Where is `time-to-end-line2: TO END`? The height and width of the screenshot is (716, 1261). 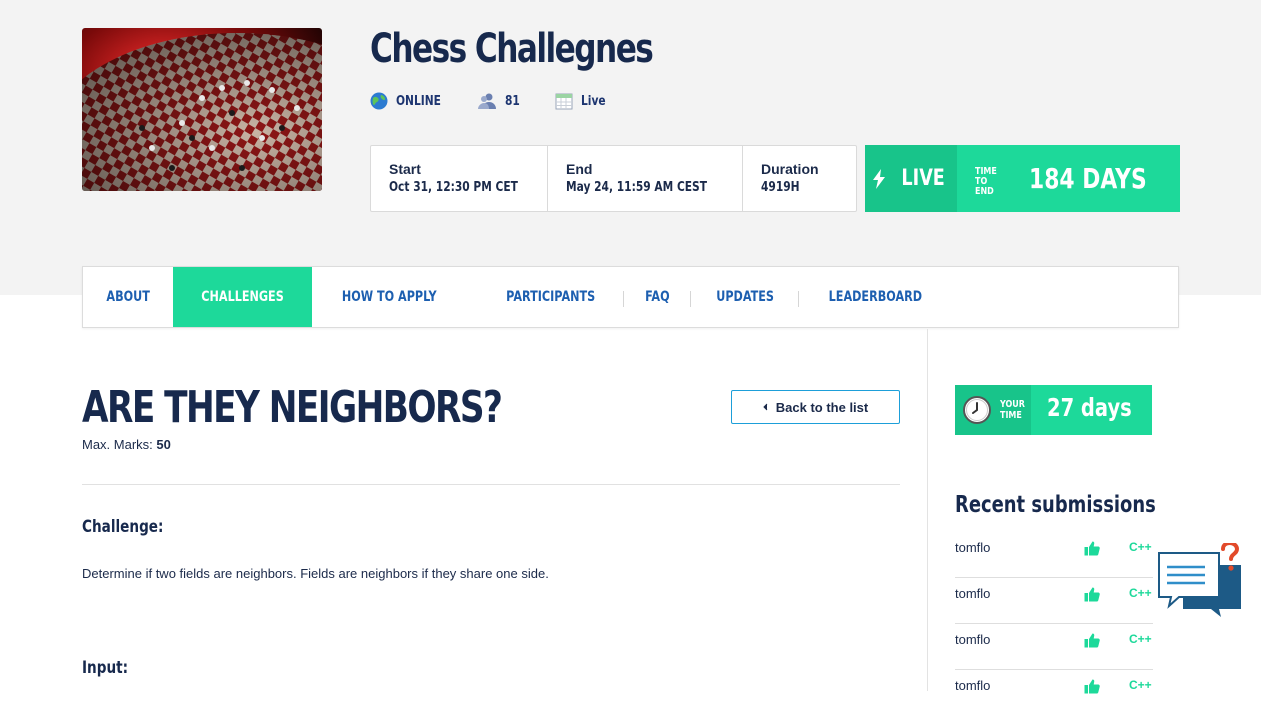 time-to-end-line2: TO END is located at coordinates (985, 186).